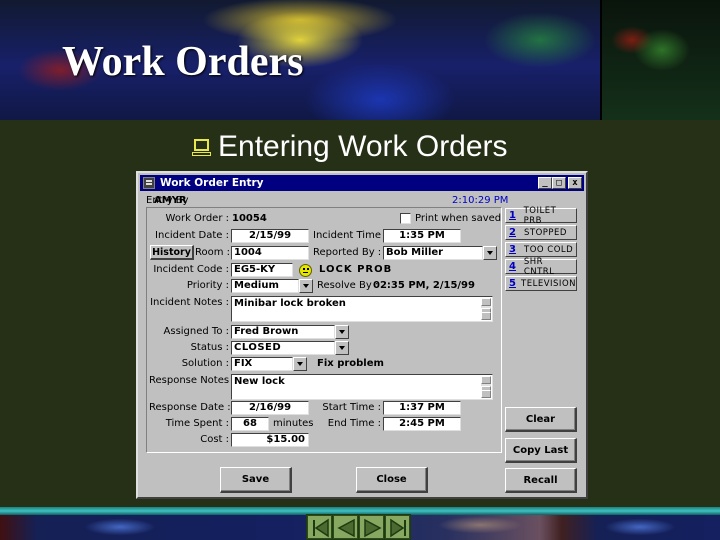 The height and width of the screenshot is (540, 720). What do you see at coordinates (545, 183) in the screenshot?
I see `minimize-button: _` at bounding box center [545, 183].